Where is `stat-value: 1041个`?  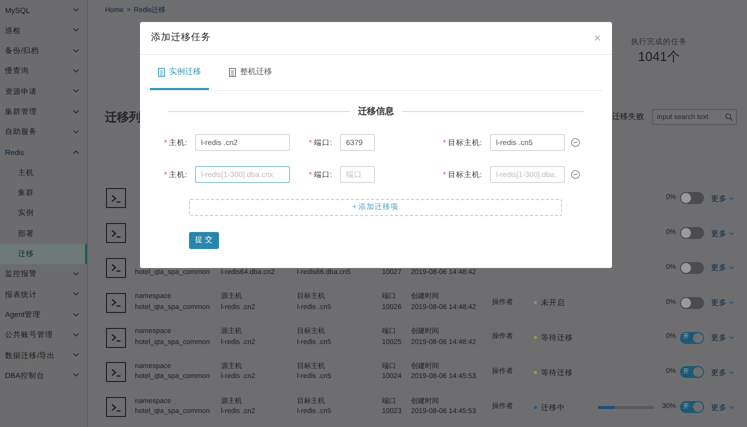 stat-value: 1041个 is located at coordinates (659, 57).